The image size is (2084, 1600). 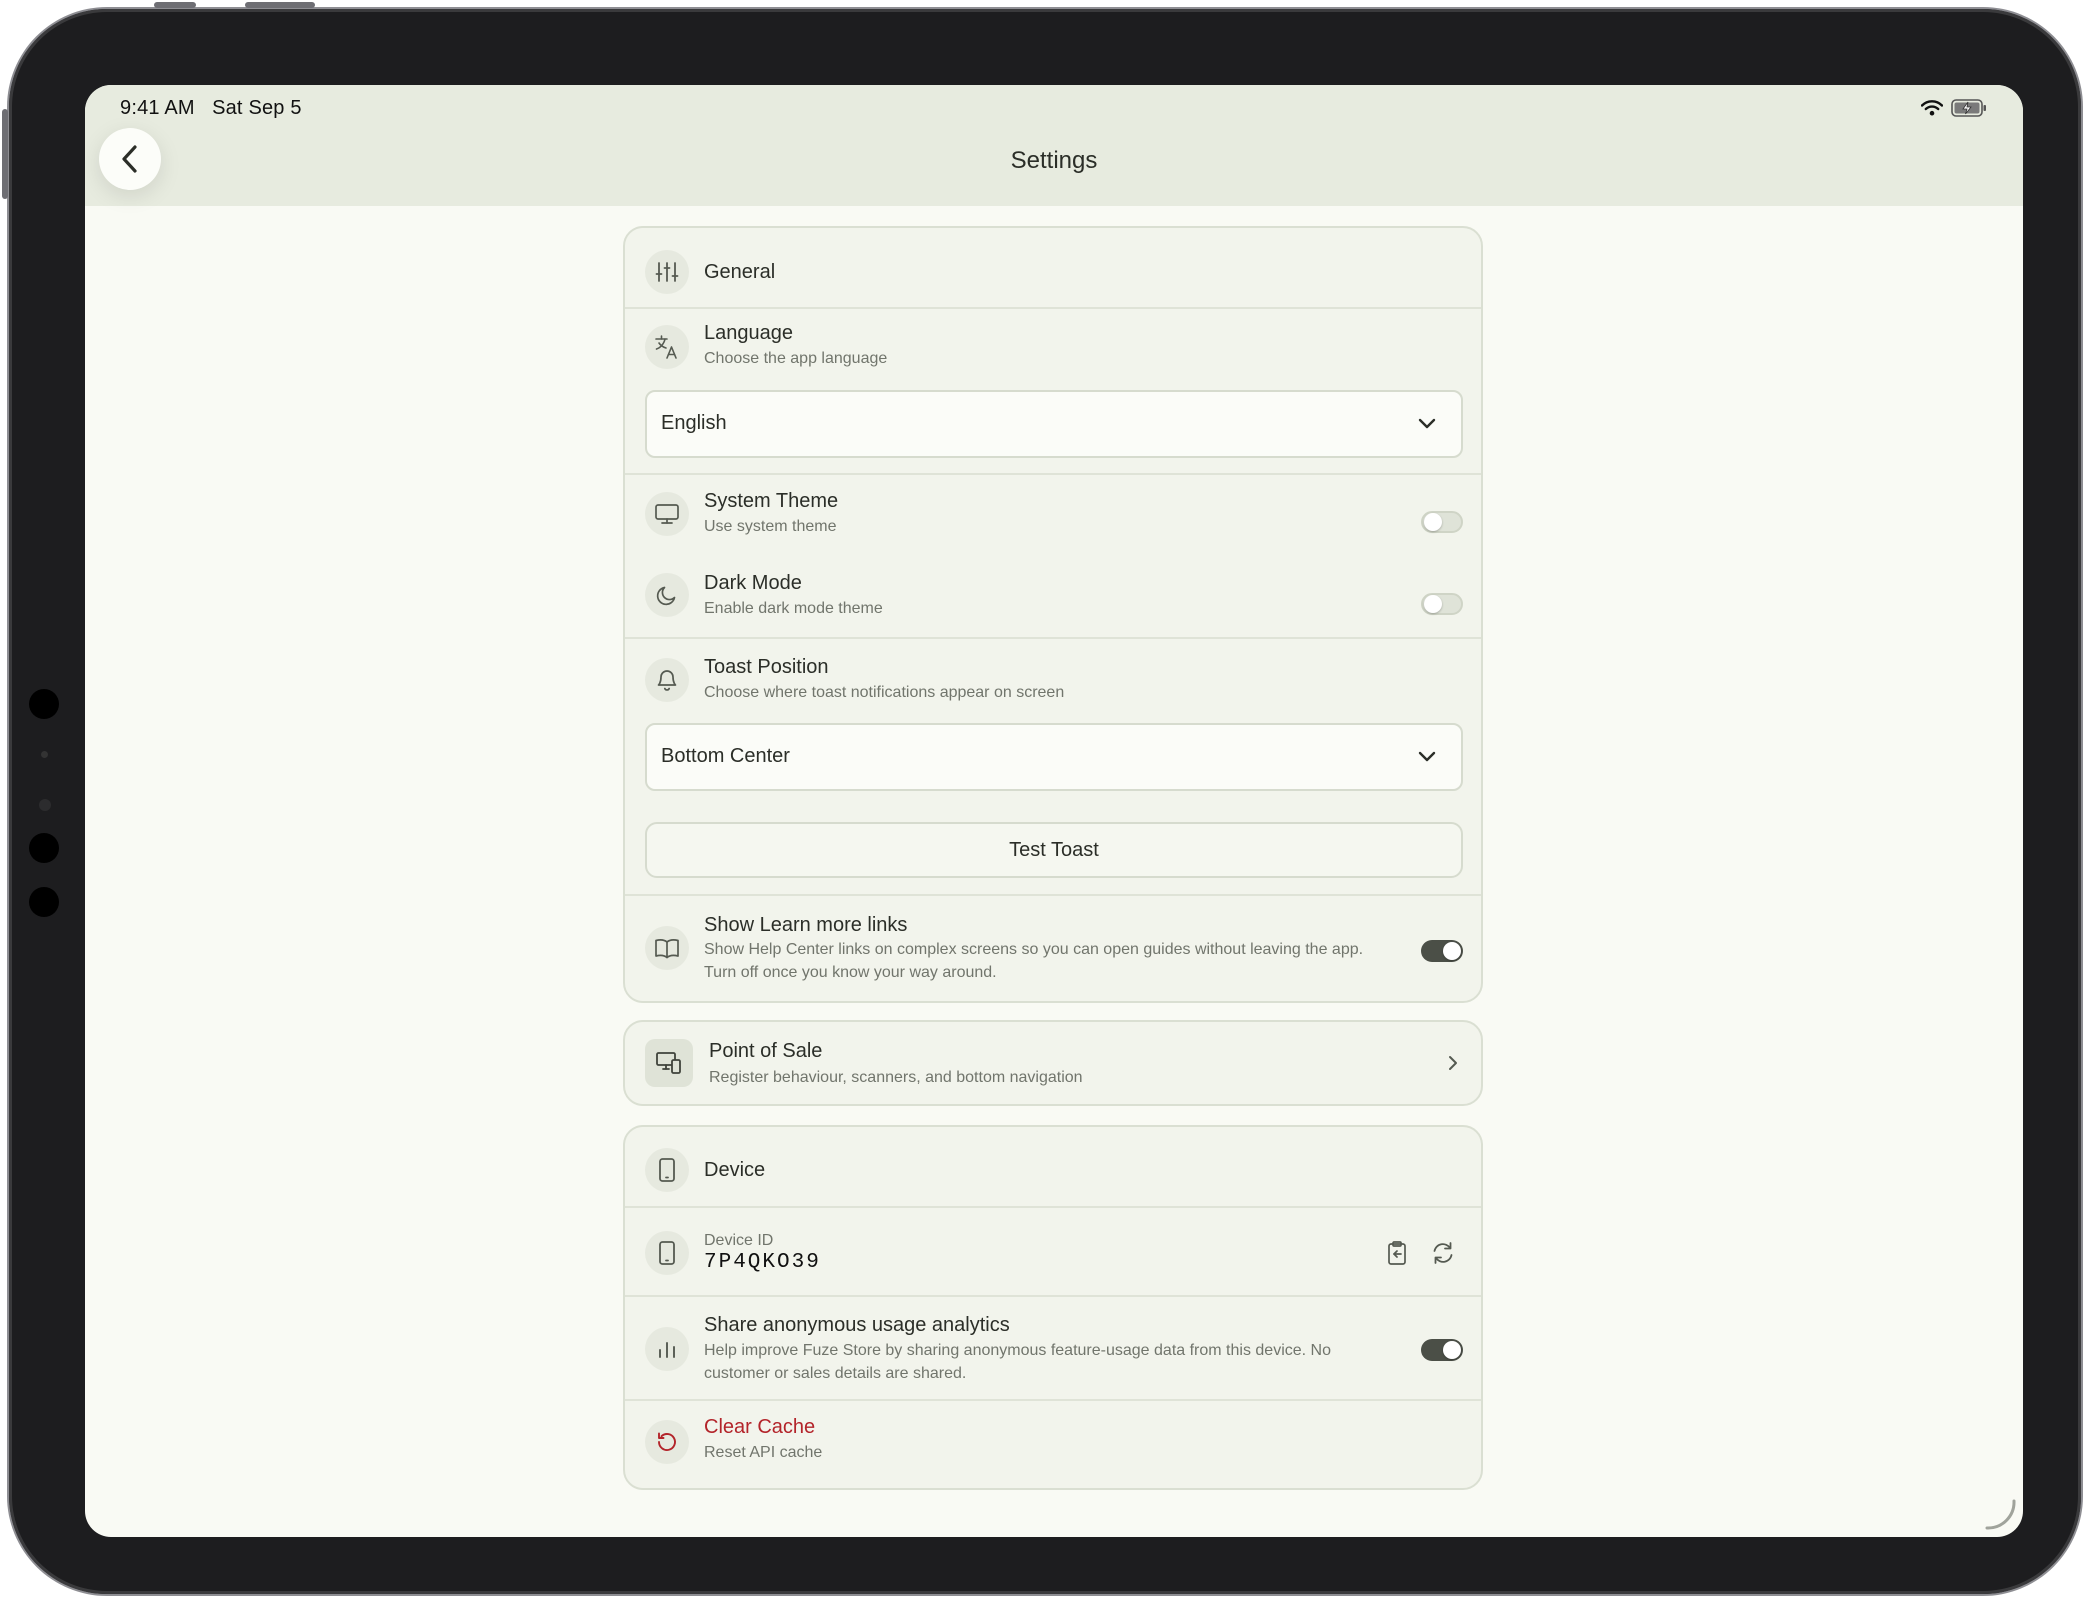 I want to click on language-selected-value: English, so click(x=694, y=423).